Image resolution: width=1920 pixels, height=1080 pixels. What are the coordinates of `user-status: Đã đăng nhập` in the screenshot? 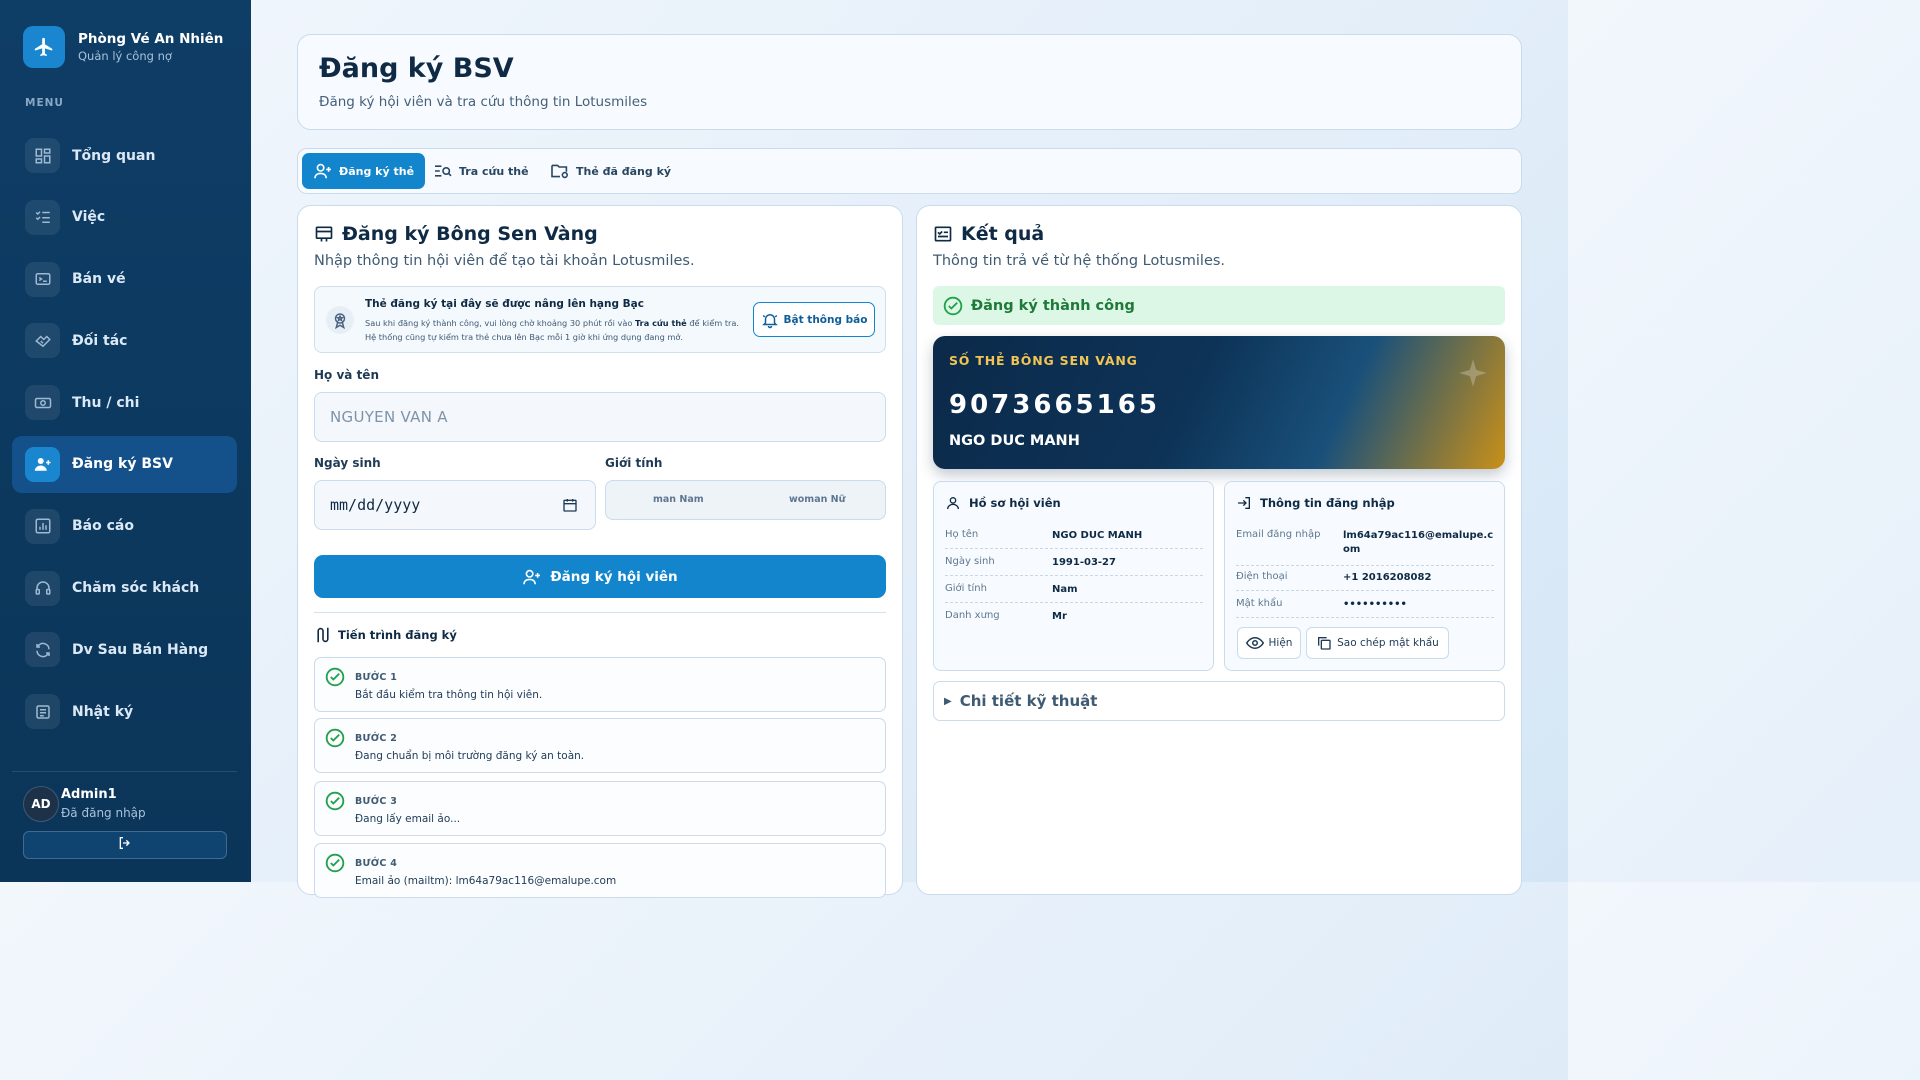 It's located at (103, 813).